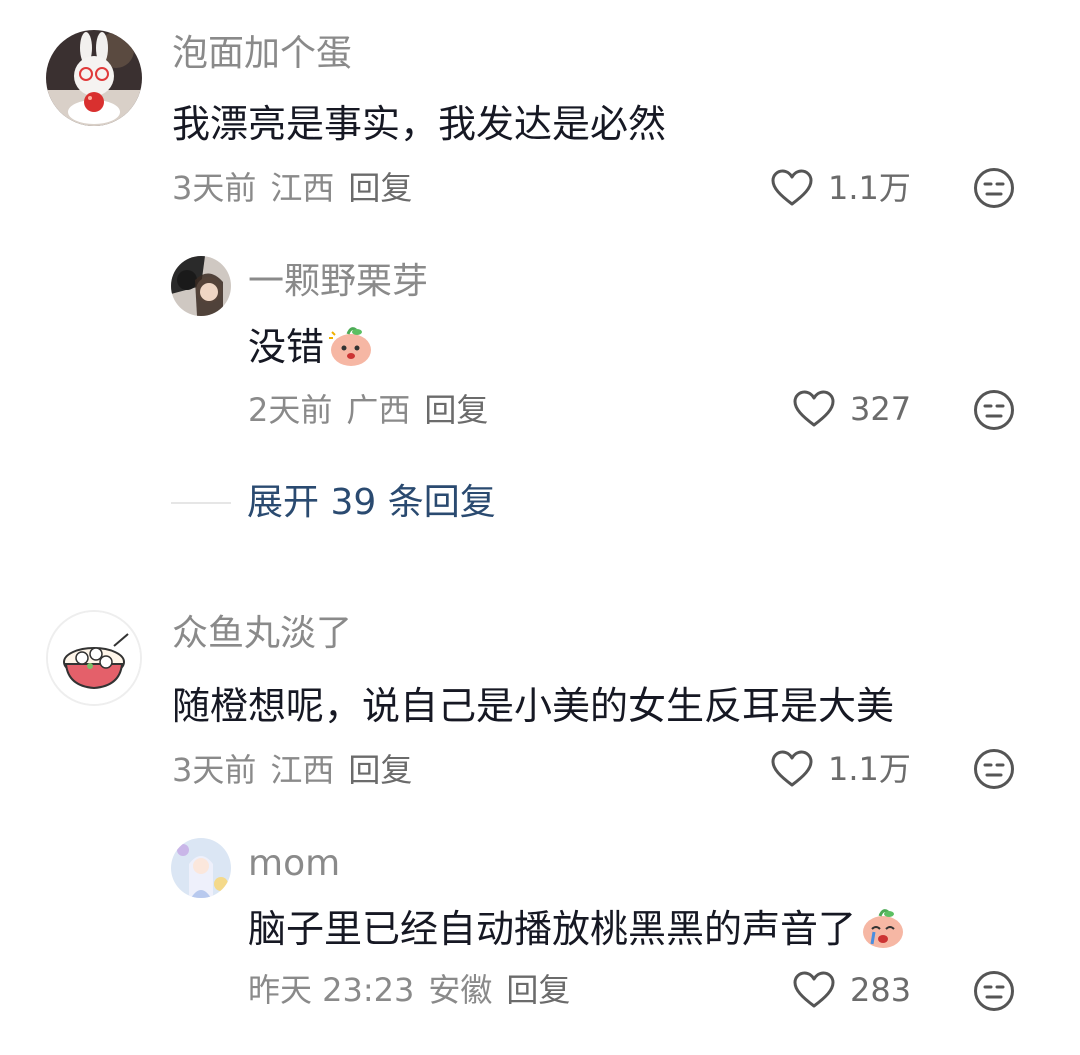  What do you see at coordinates (262, 54) in the screenshot?
I see `commenter-name: 泡面加个蛋` at bounding box center [262, 54].